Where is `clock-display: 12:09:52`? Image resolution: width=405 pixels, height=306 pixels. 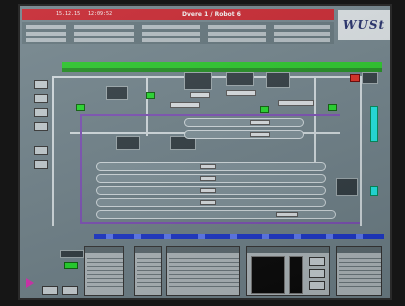
clock-display: 12:09:52 is located at coordinates (100, 14).